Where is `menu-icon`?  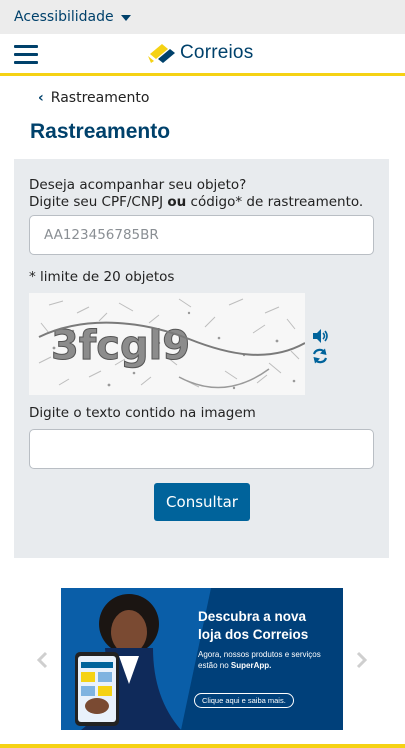 menu-icon is located at coordinates (26, 55).